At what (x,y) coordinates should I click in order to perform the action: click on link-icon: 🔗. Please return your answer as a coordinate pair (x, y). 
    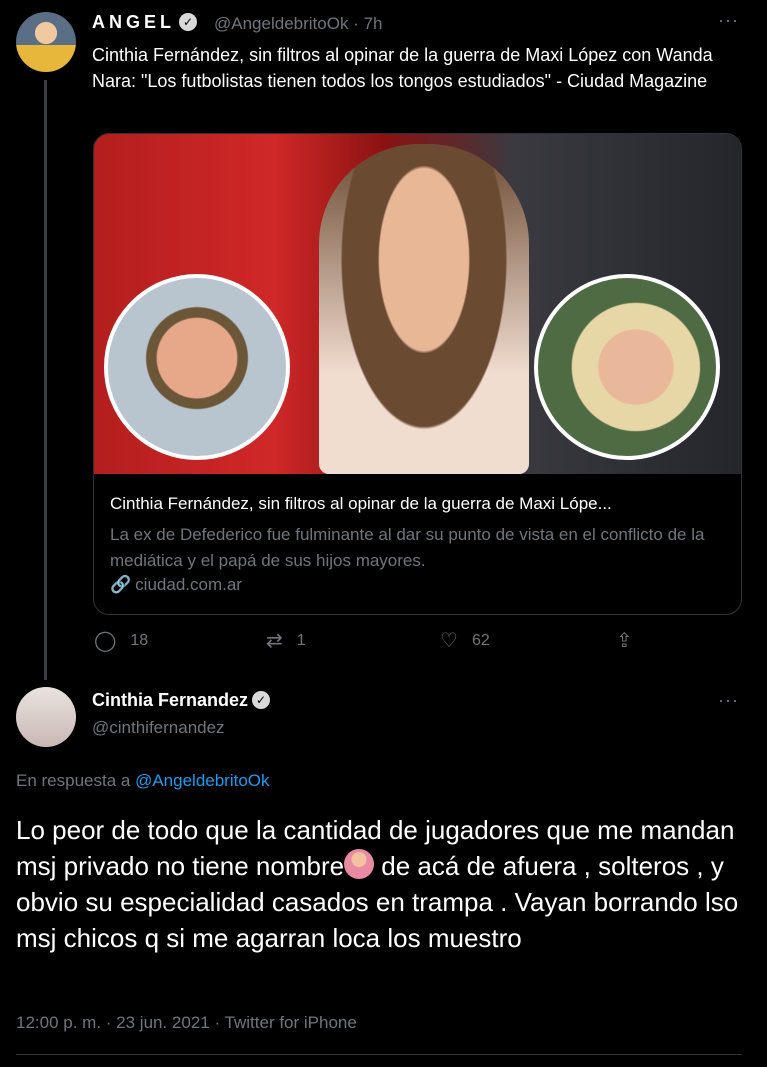
    Looking at the image, I should click on (121, 584).